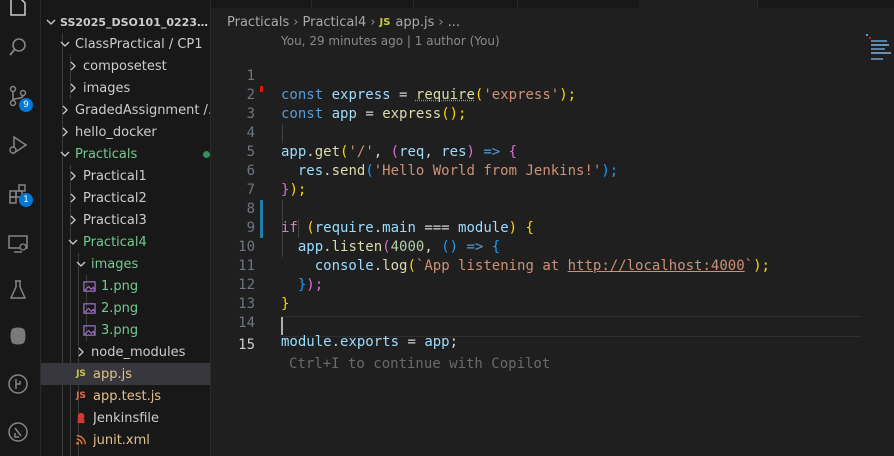 The width and height of the screenshot is (894, 456). I want to click on testing-icon, so click(18, 290).